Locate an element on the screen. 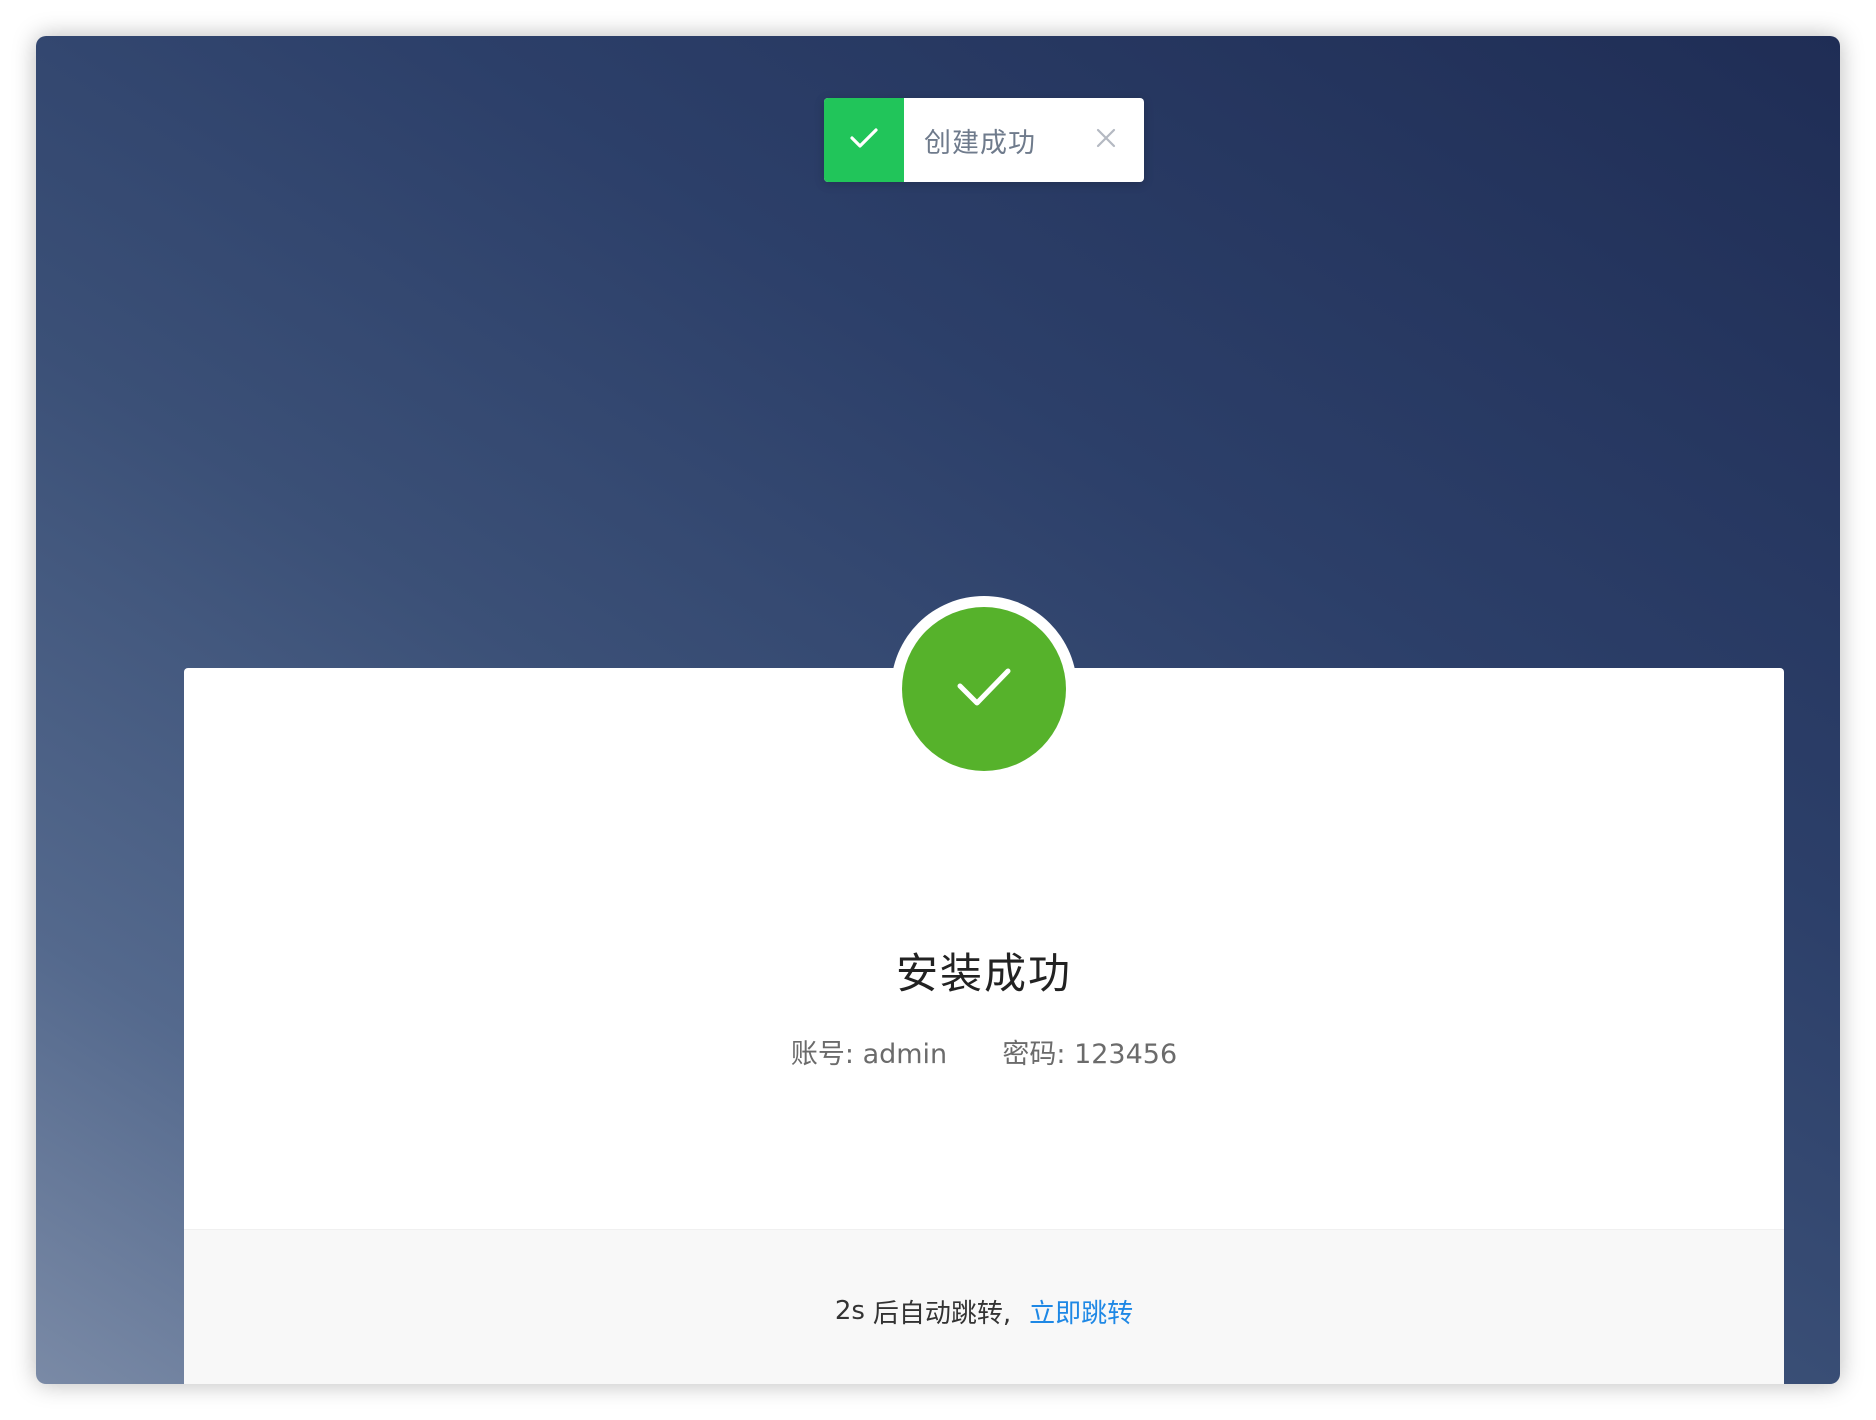  countdown-text: 后自动跳转, is located at coordinates (942, 1313).